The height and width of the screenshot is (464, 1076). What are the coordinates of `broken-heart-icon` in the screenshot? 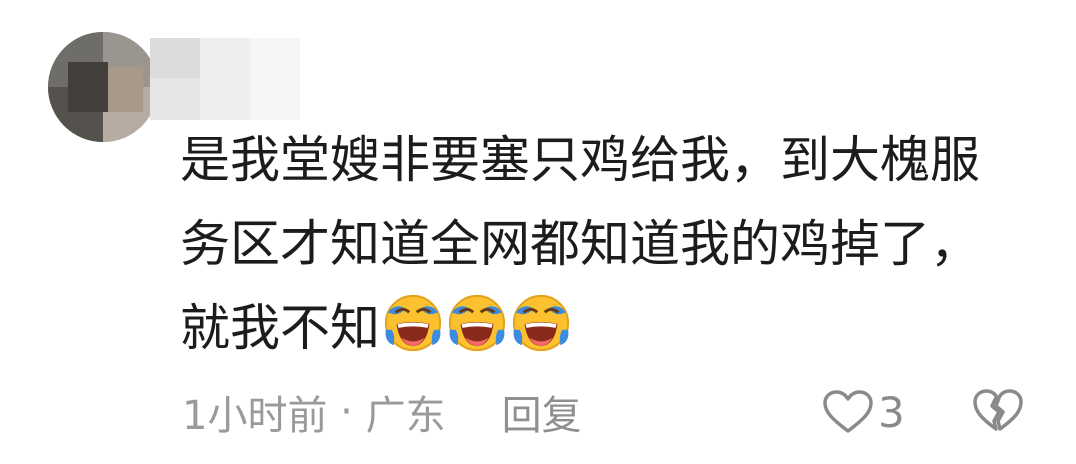 It's located at (998, 411).